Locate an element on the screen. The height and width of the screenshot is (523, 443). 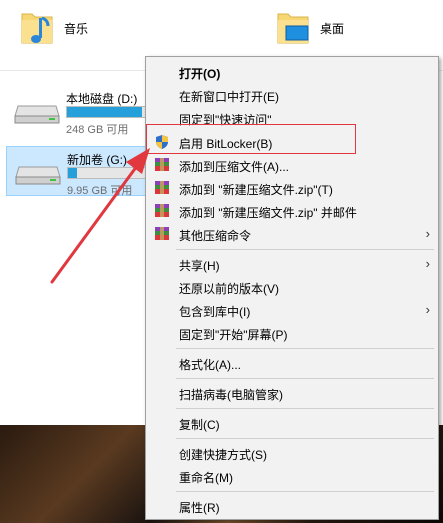
annotation-arrow is located at coordinates (100, 216).